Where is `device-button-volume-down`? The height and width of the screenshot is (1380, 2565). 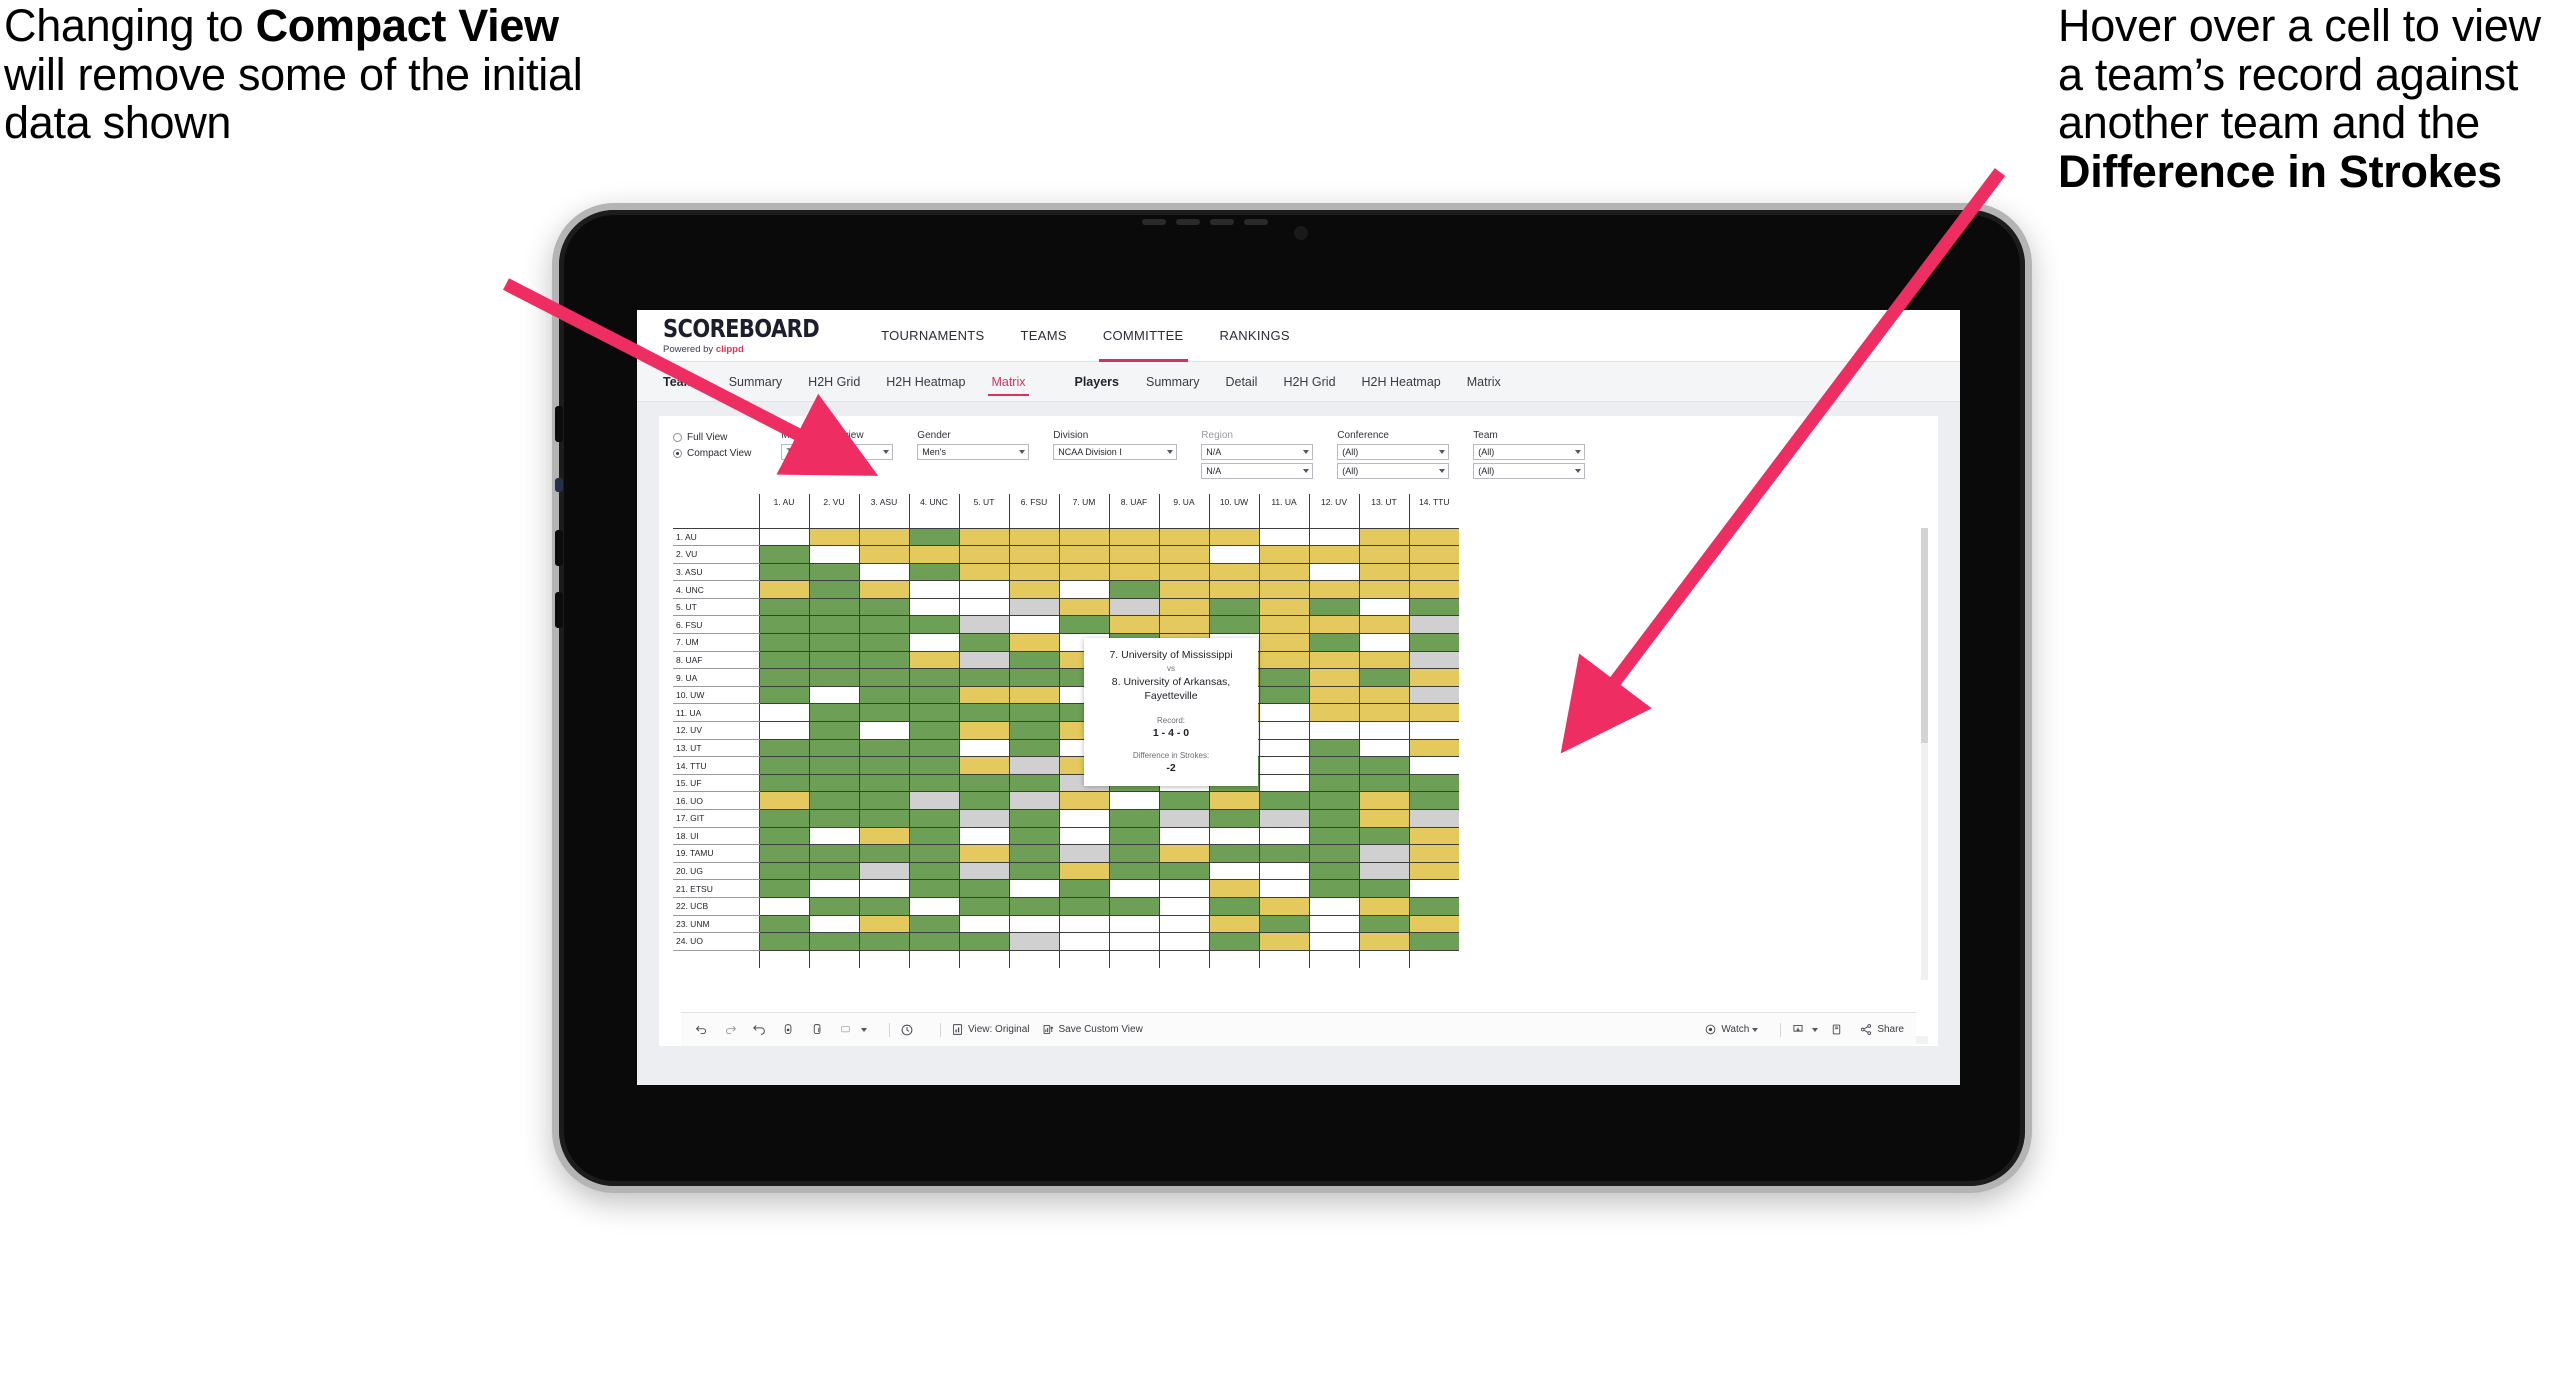 device-button-volume-down is located at coordinates (559, 548).